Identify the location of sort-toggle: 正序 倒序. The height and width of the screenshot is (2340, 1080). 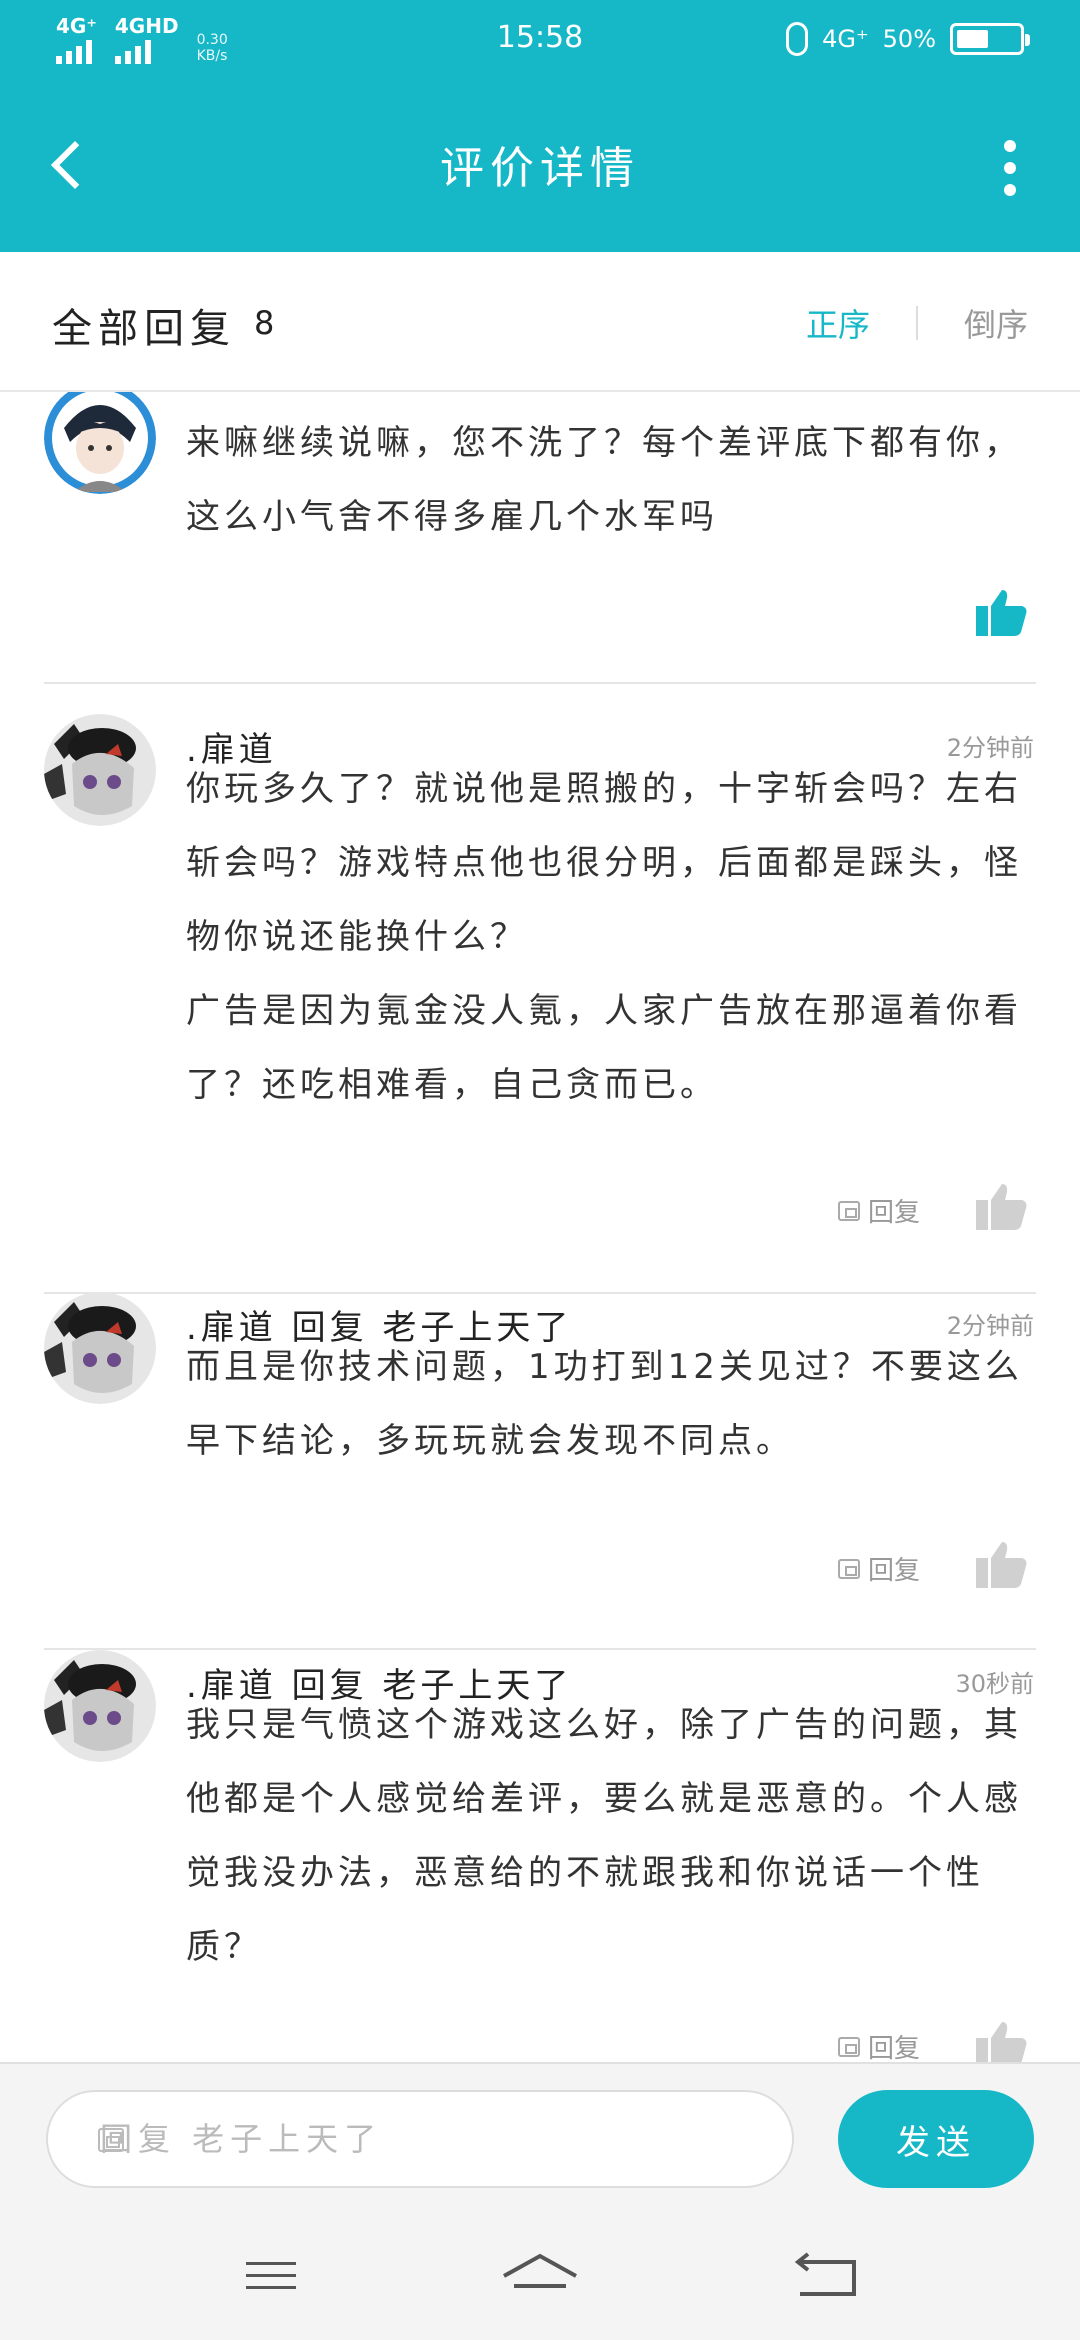
(917, 323).